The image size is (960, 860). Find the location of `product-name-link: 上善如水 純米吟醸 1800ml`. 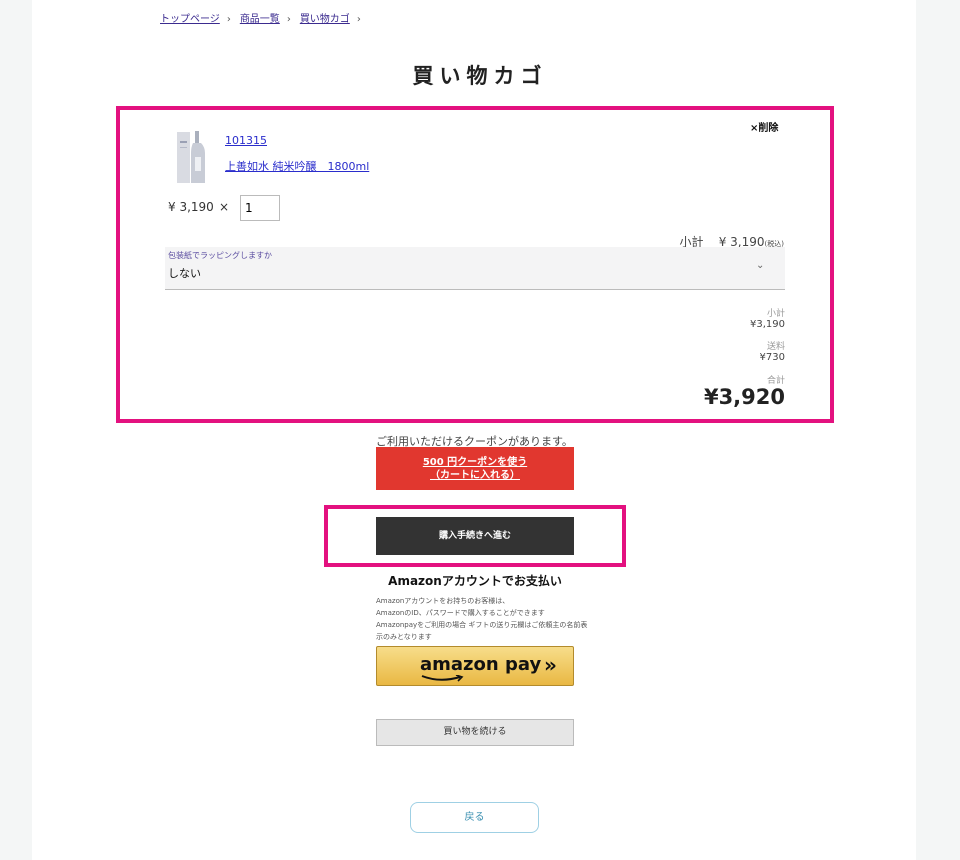

product-name-link: 上善如水 純米吟醸 1800ml is located at coordinates (297, 166).